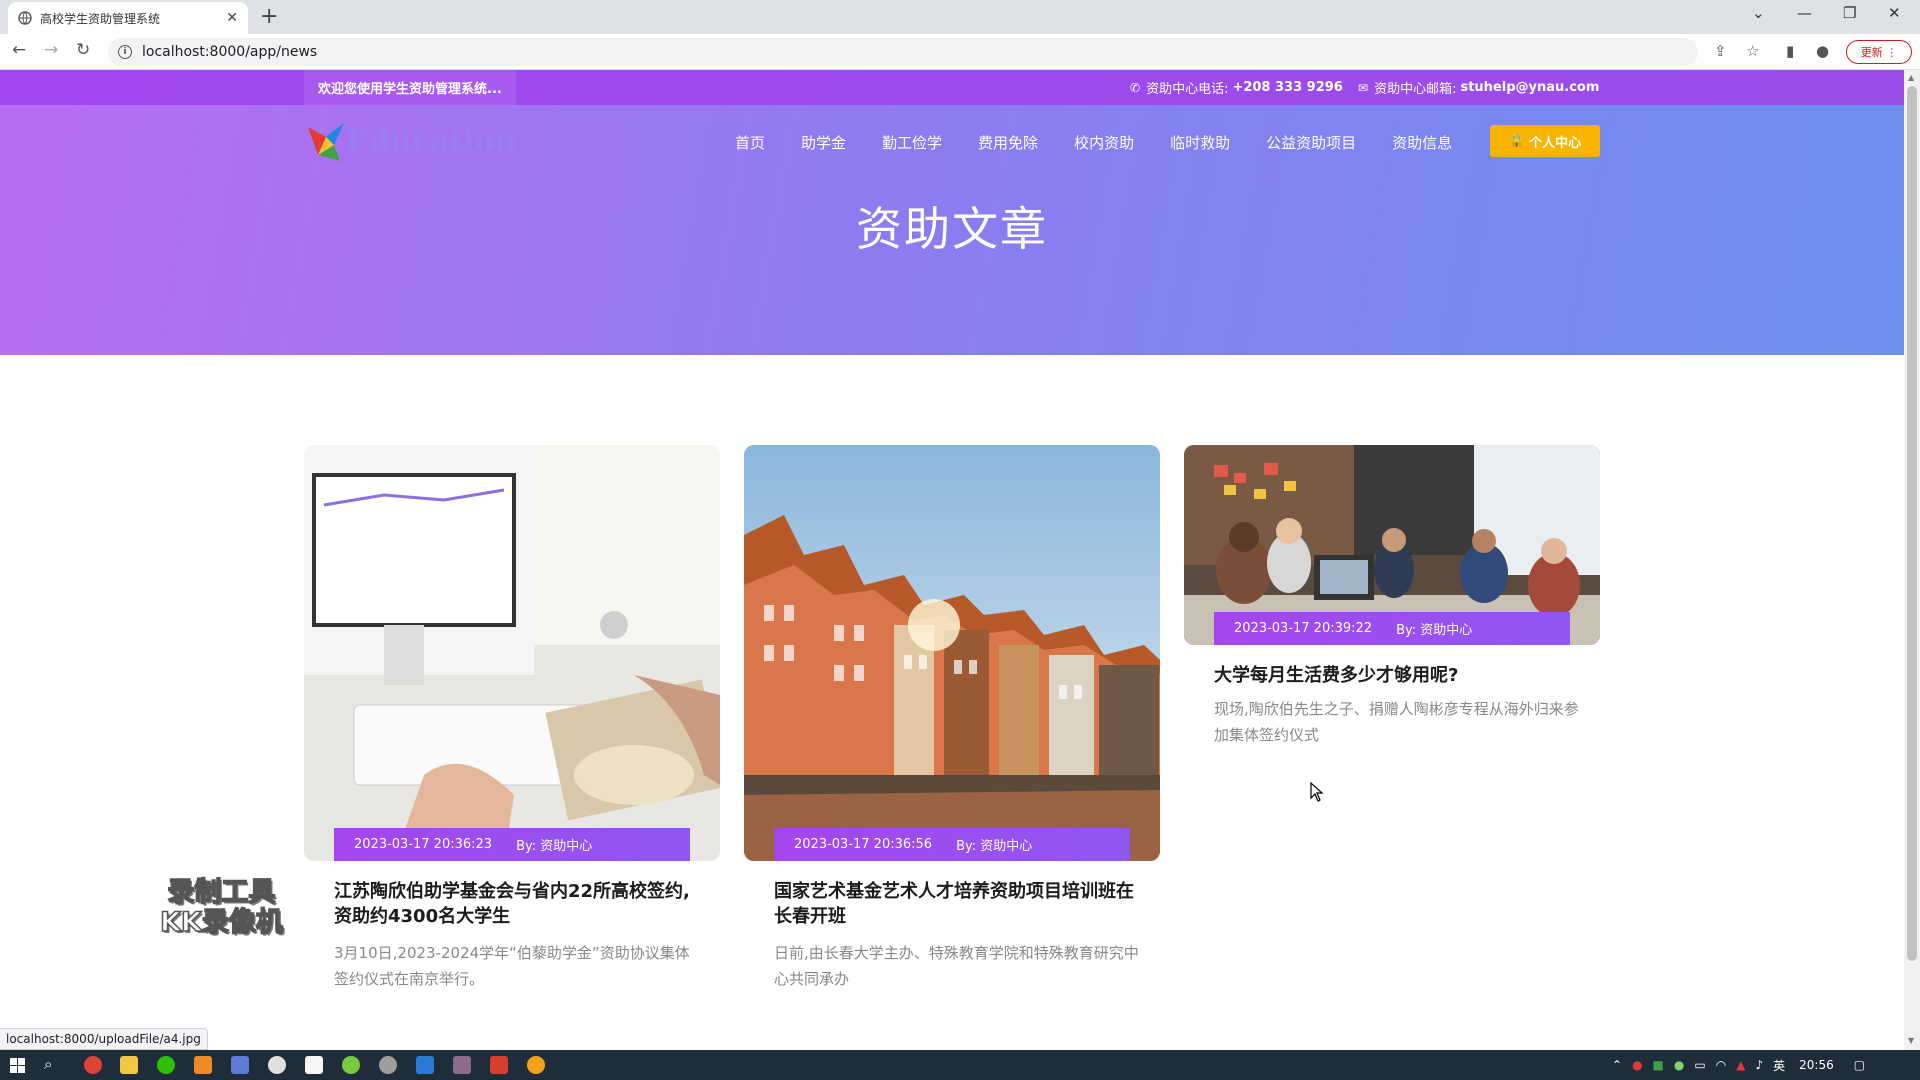 The image size is (1920, 1080). I want to click on notepad-icon, so click(314, 1065).